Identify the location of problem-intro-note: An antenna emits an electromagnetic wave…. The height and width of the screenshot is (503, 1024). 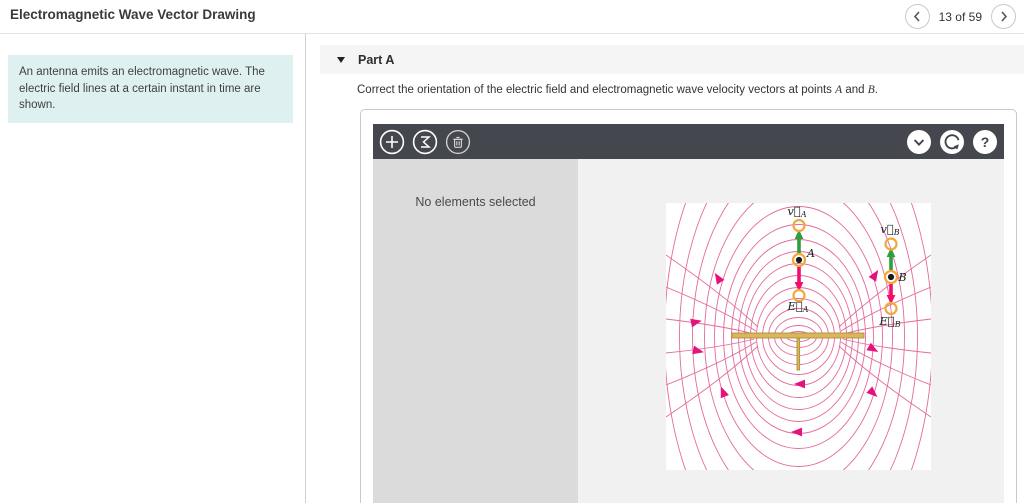
(150, 89).